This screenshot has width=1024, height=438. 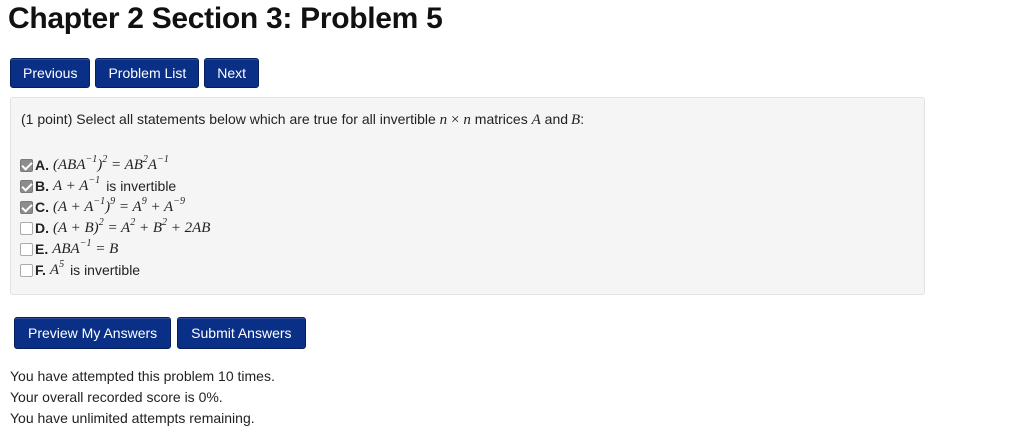 I want to click on choice-e: E. ABA−1 = B, so click(x=115, y=248).